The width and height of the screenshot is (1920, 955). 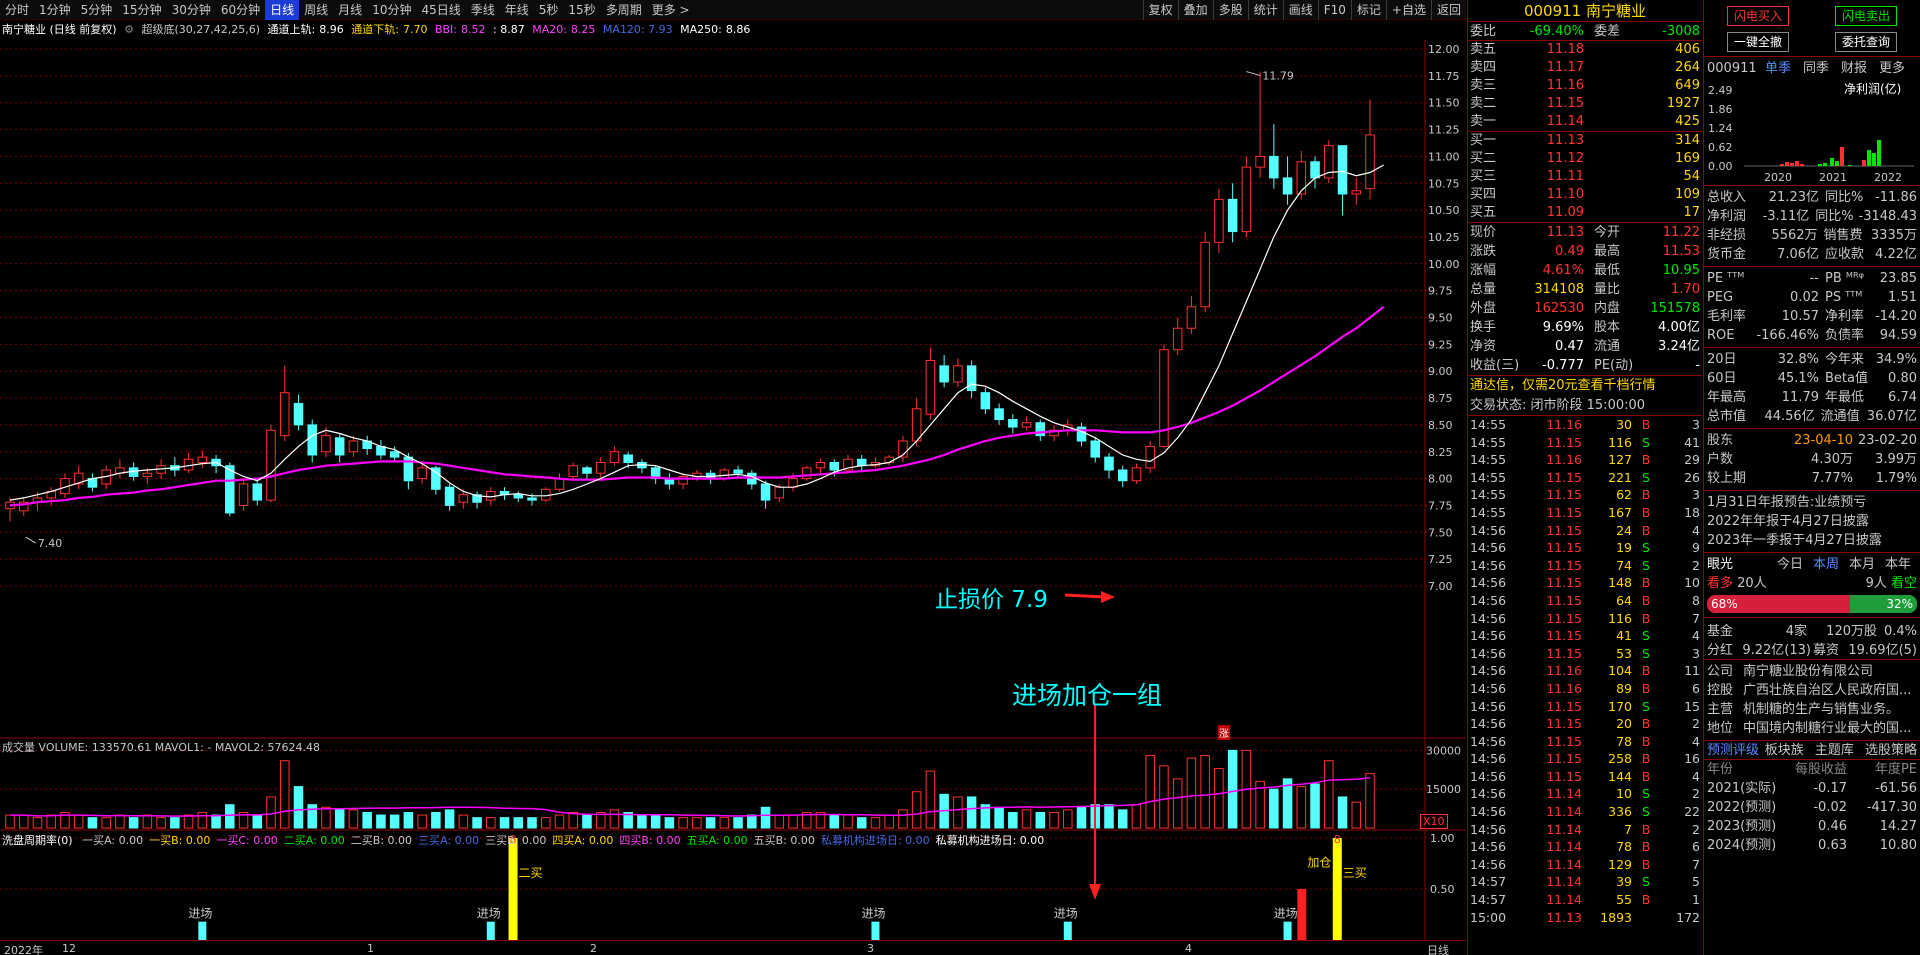 I want to click on tick-row: 15:00 11.13 1893 172, so click(x=1585, y=918).